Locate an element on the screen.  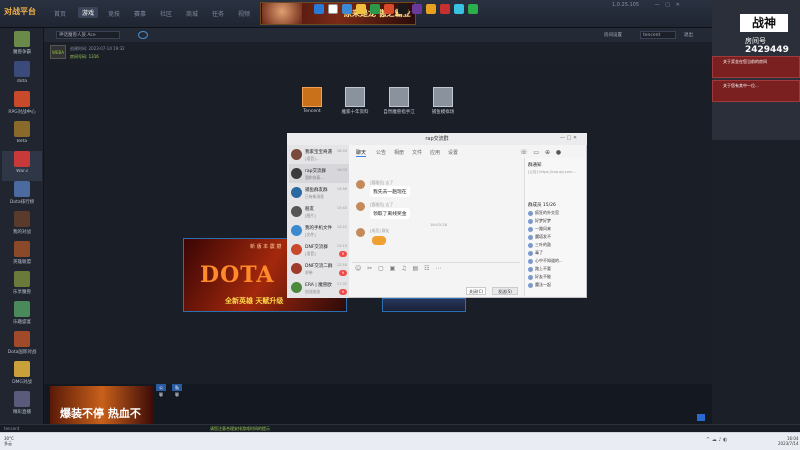
nav-item-tasks: 任务 is located at coordinates (218, 13).